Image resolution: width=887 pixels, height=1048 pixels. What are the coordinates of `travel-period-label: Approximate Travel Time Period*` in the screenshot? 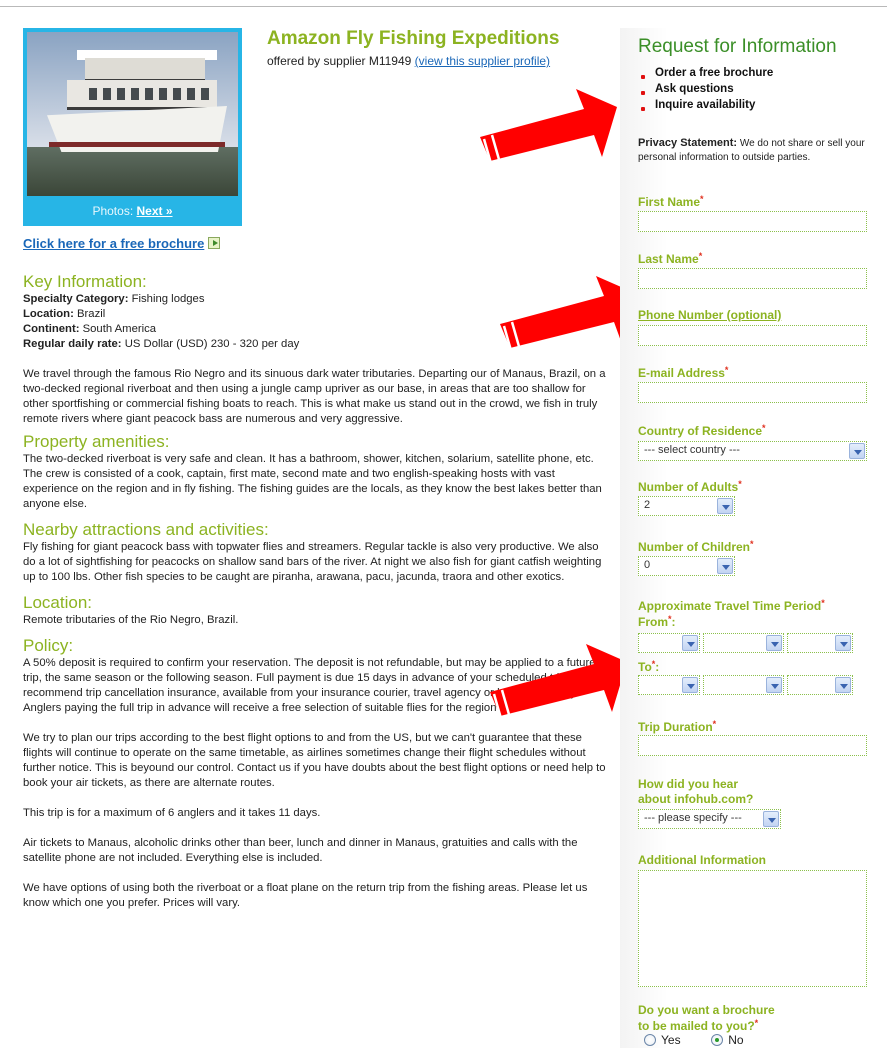 It's located at (731, 605).